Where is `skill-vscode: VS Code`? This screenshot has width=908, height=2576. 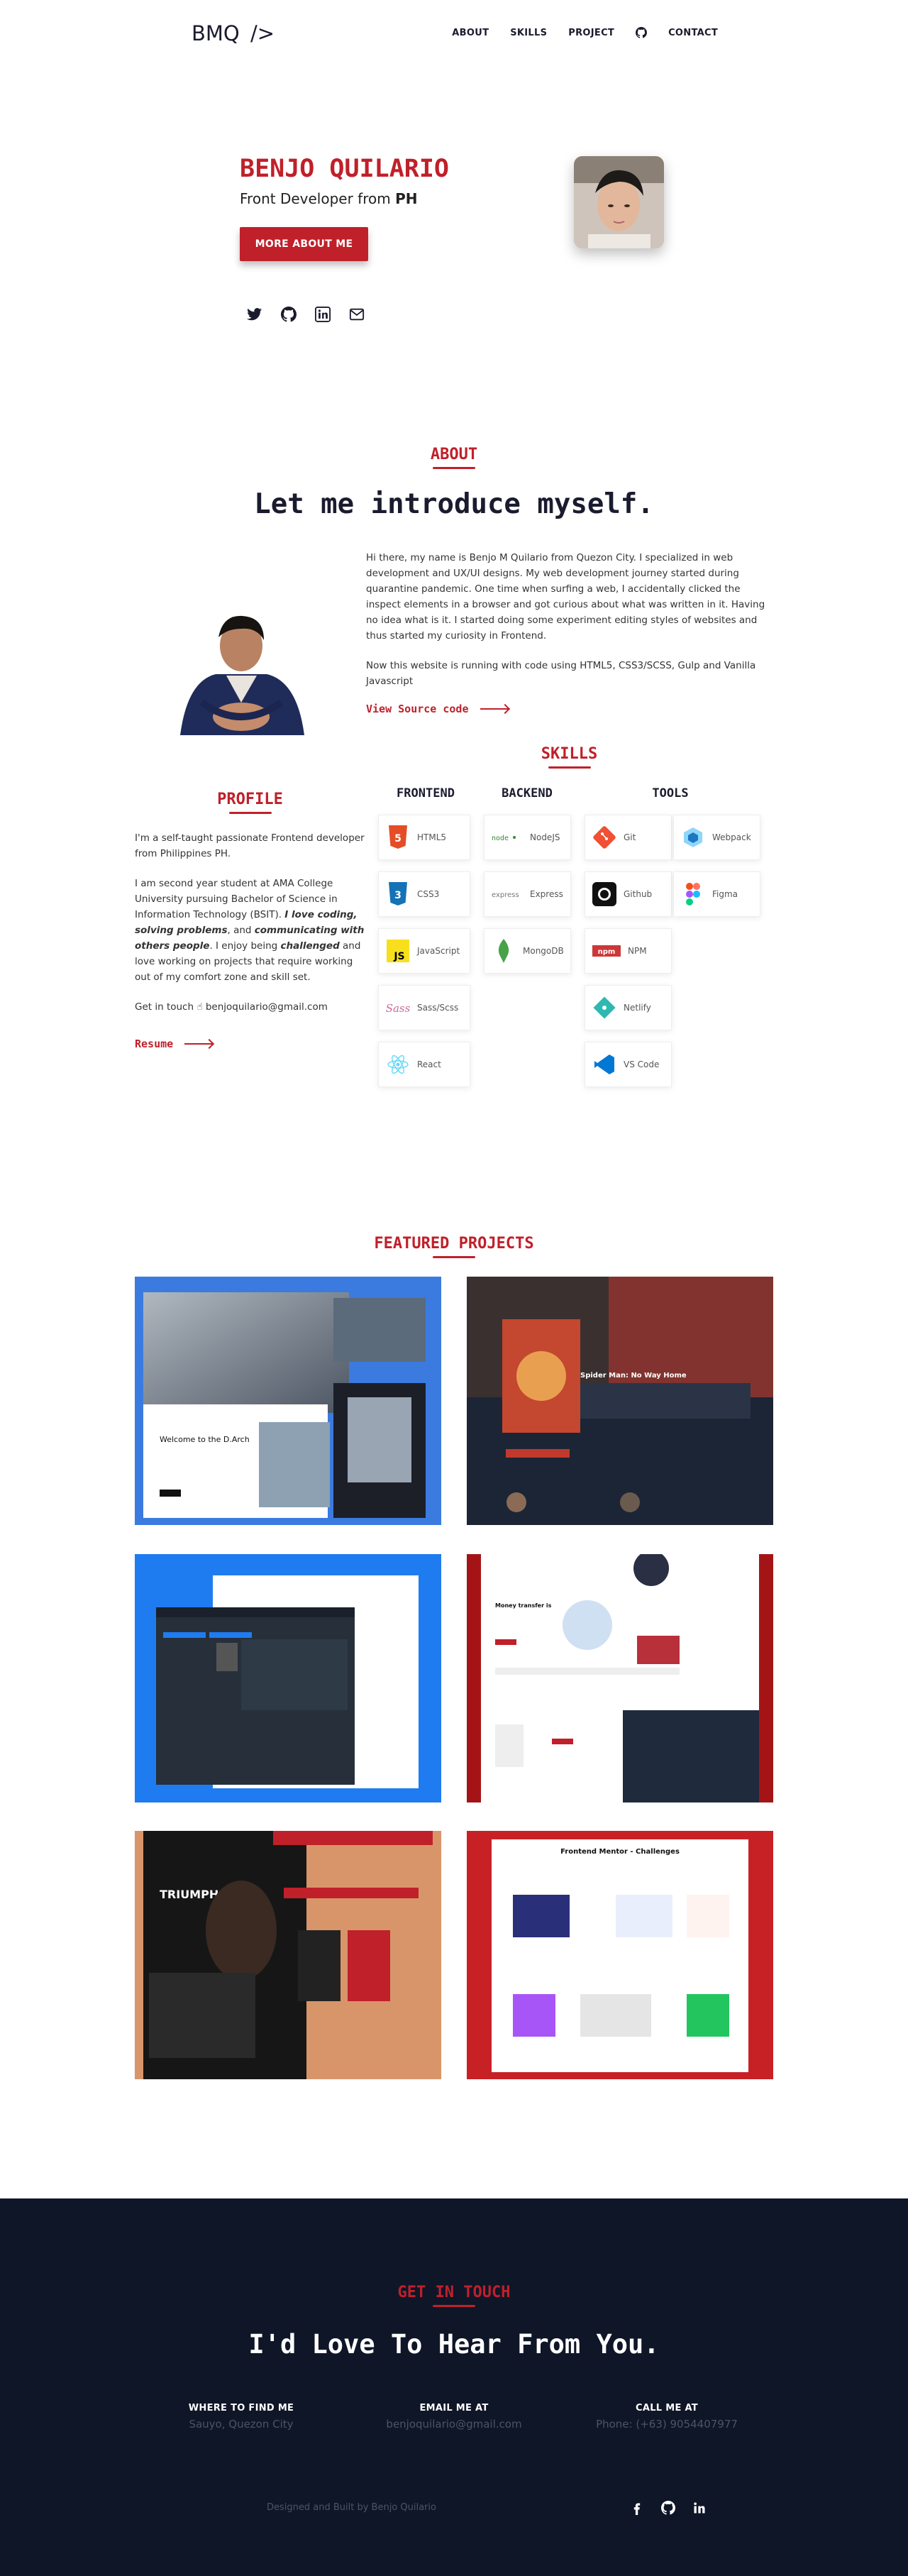 skill-vscode: VS Code is located at coordinates (628, 1064).